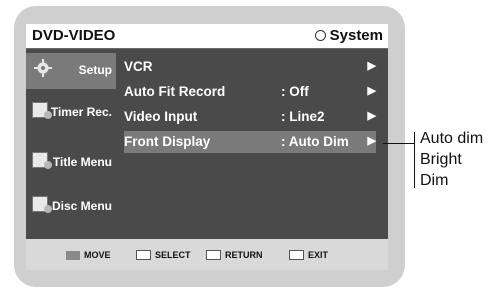  What do you see at coordinates (167, 141) in the screenshot?
I see `row-name: Front Display` at bounding box center [167, 141].